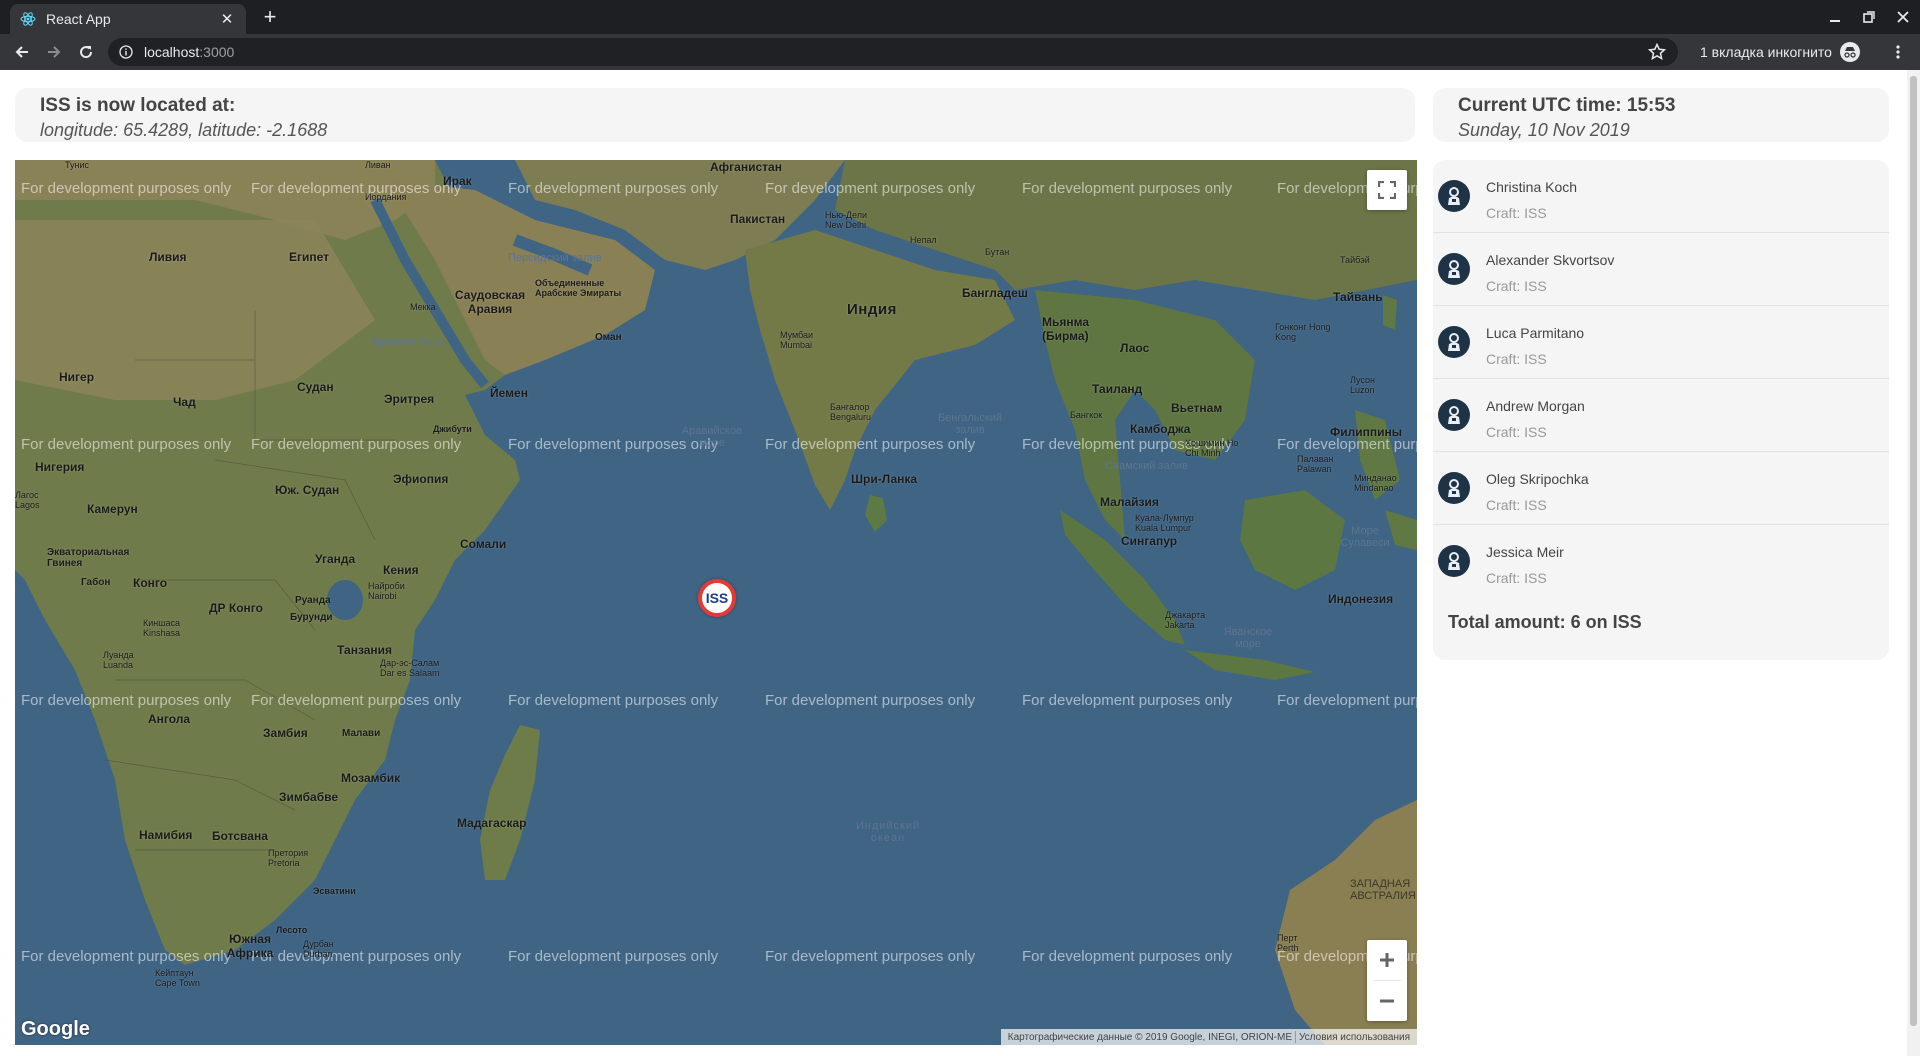  Describe the element at coordinates (1869, 17) in the screenshot. I see `restore-icon` at that location.